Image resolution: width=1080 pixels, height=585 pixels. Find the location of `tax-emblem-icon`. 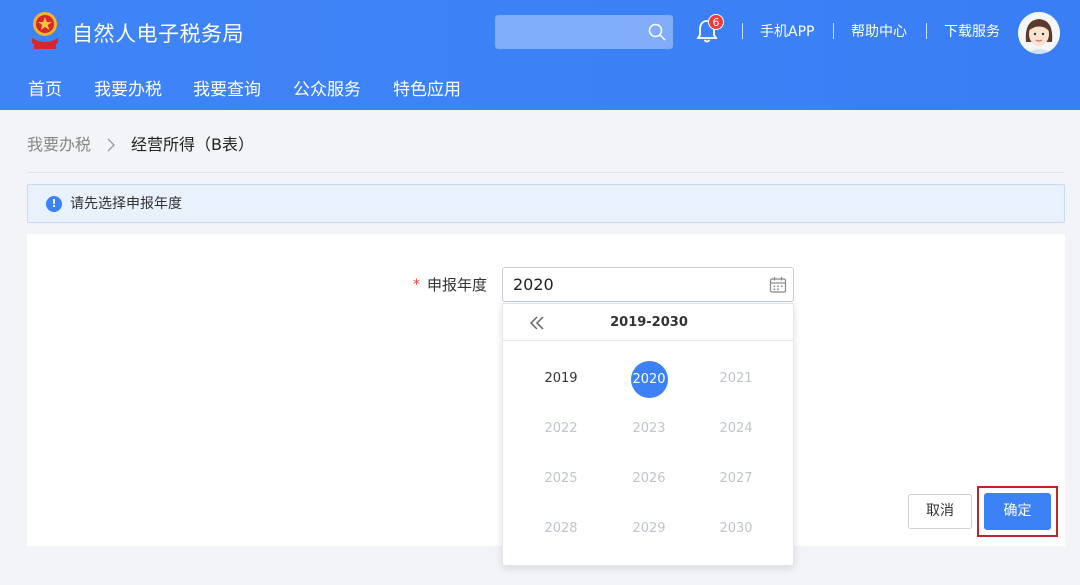

tax-emblem-icon is located at coordinates (45, 31).